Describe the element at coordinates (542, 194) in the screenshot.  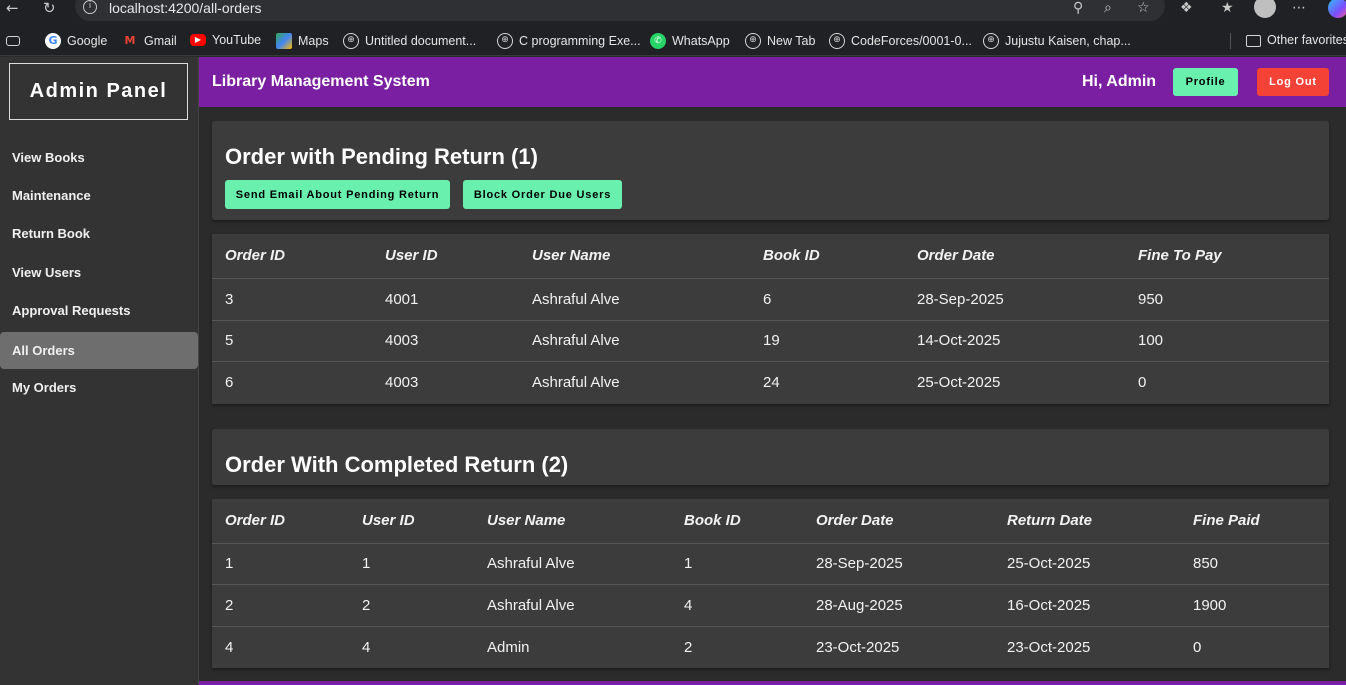
I see `block-due-users-button: Block Order Due Users` at that location.